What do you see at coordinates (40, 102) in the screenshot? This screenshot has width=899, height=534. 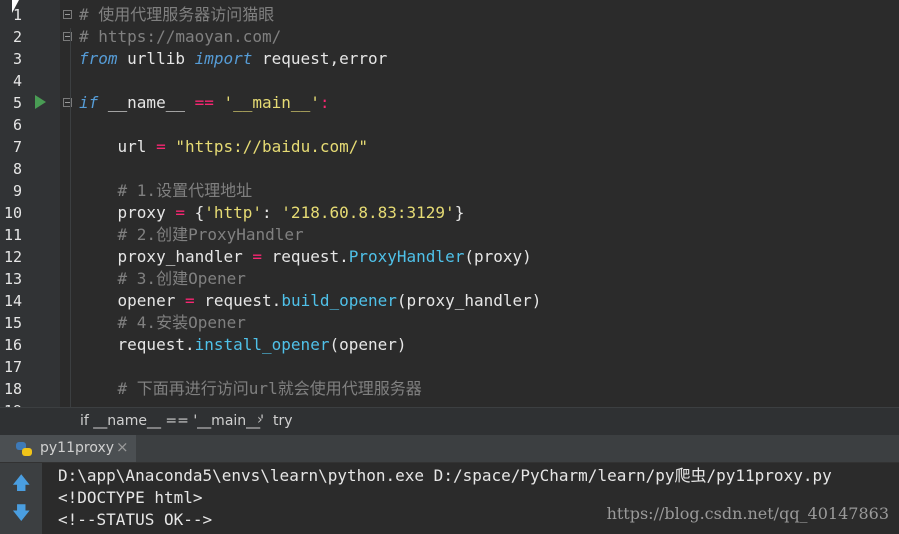 I see `run-gutter-icon` at bounding box center [40, 102].